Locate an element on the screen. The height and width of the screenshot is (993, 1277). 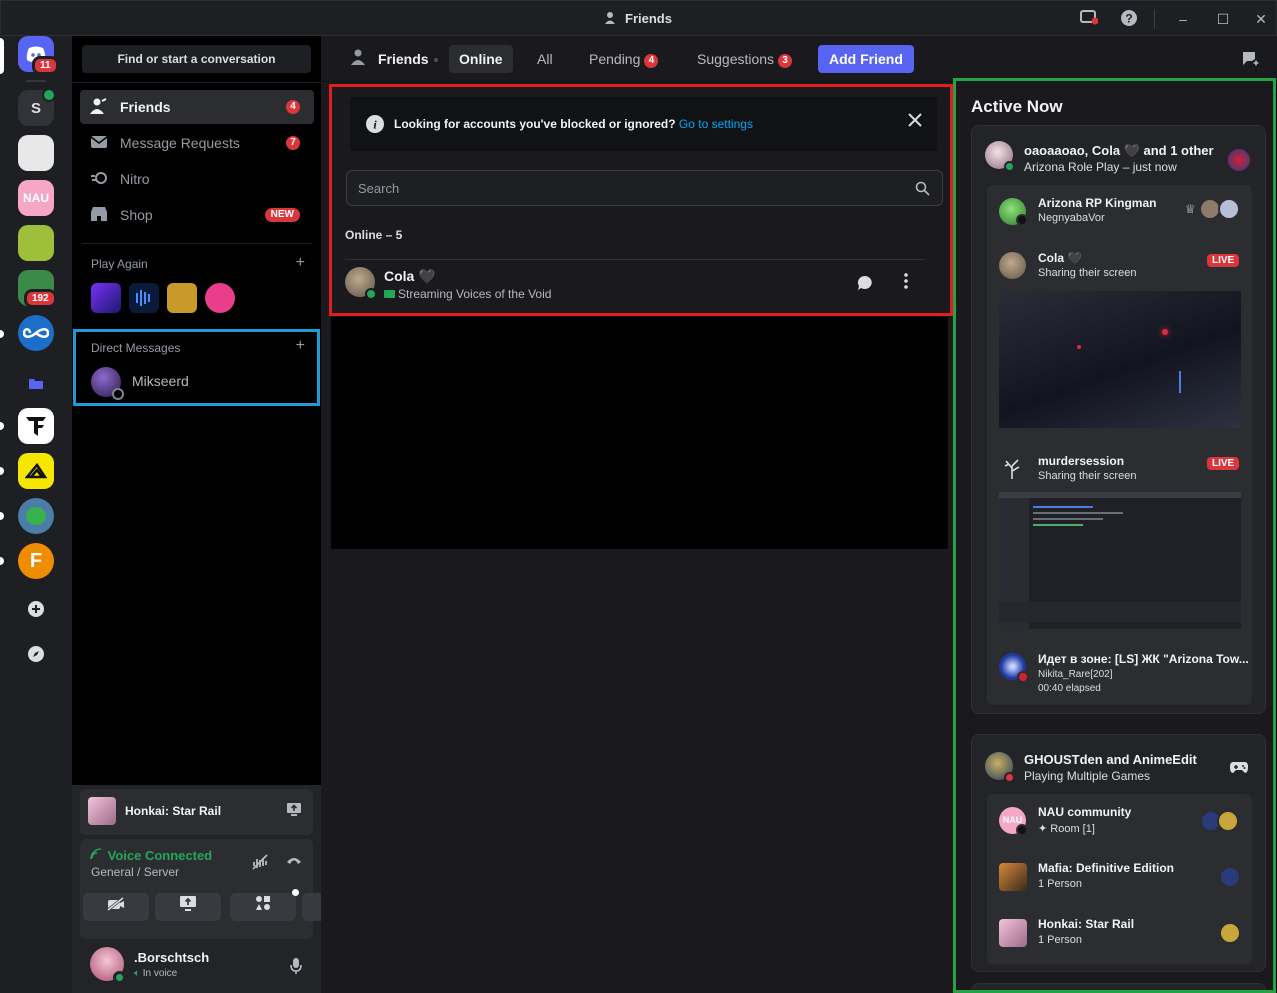
friend-row-cola: Cola 🖤 Streaming Voices of the Void is located at coordinates (637, 285).